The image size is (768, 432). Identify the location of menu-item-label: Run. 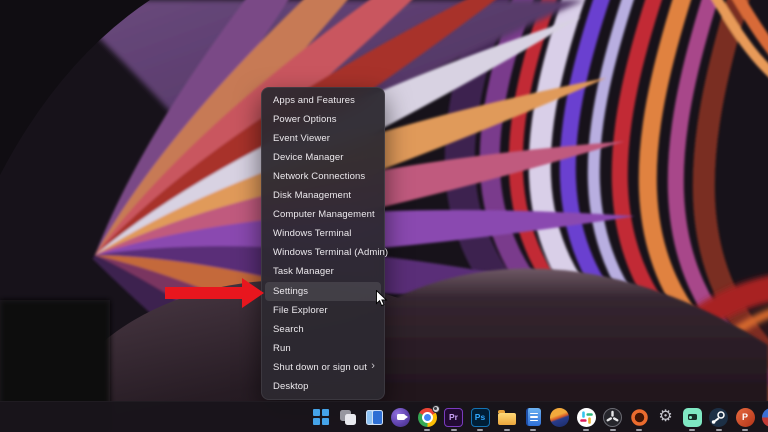
(282, 348).